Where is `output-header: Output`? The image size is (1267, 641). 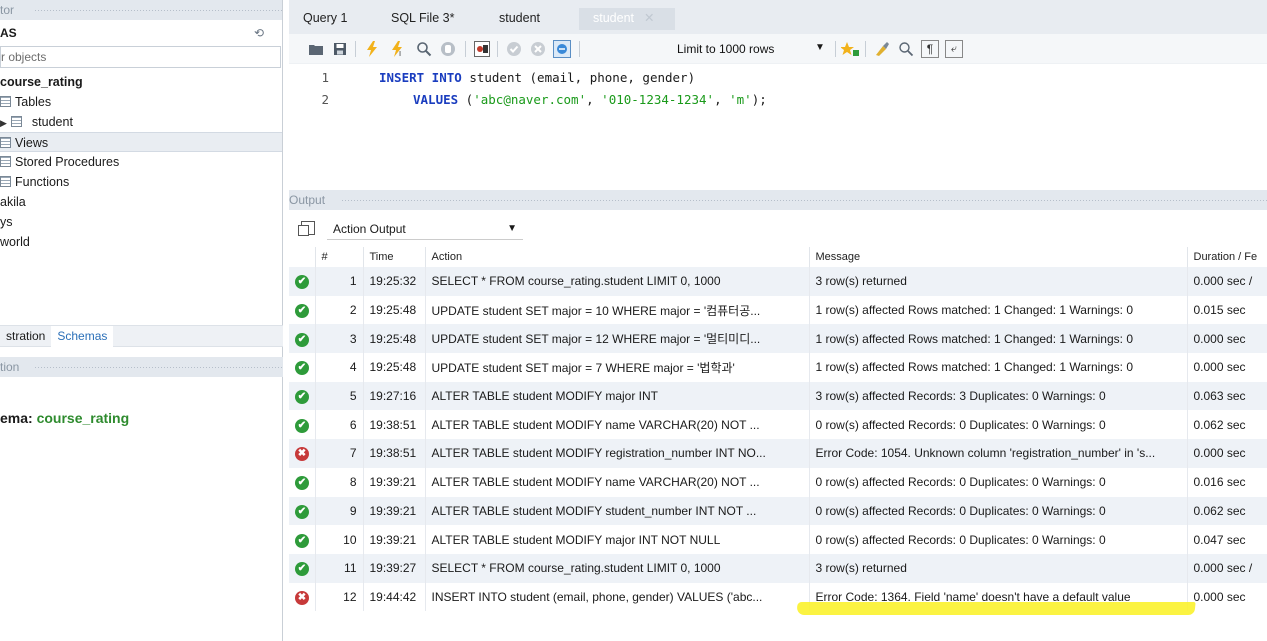
output-header: Output is located at coordinates (778, 200).